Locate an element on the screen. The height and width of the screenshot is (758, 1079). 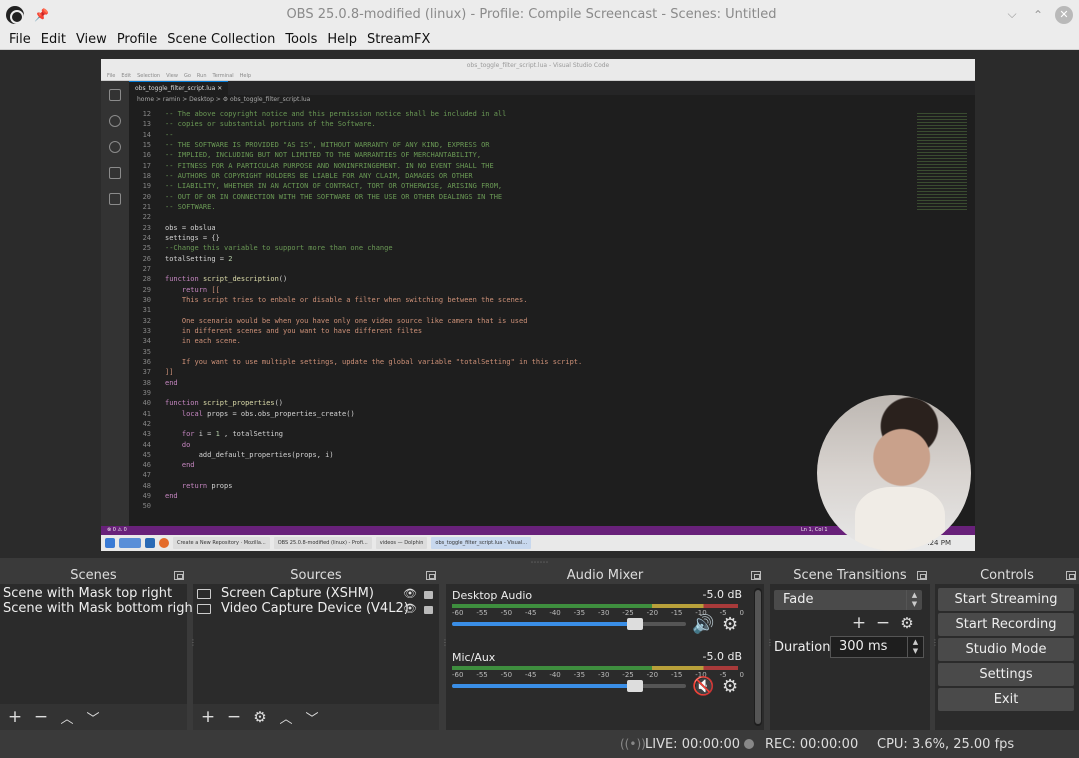
explorer-icon is located at coordinates (115, 95).